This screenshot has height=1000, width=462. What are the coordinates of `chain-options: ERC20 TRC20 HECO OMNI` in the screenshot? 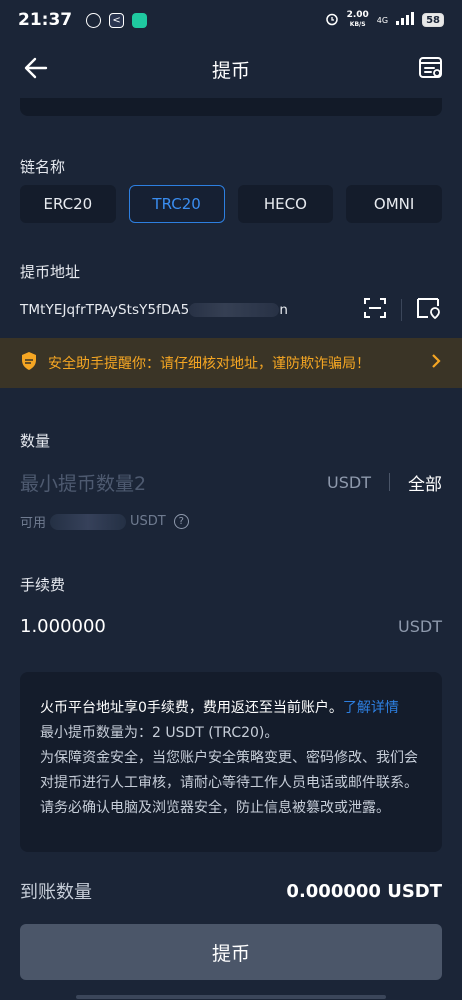 It's located at (231, 204).